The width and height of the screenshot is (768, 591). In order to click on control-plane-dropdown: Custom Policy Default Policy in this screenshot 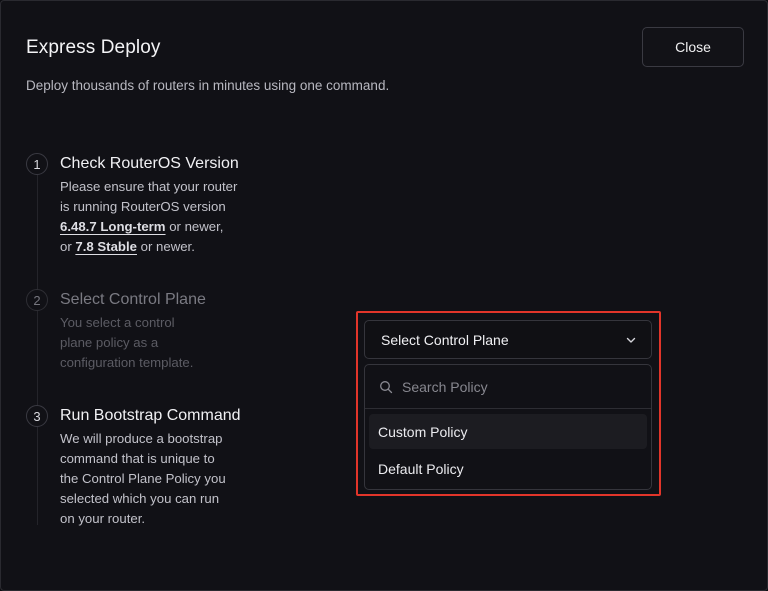, I will do `click(508, 427)`.